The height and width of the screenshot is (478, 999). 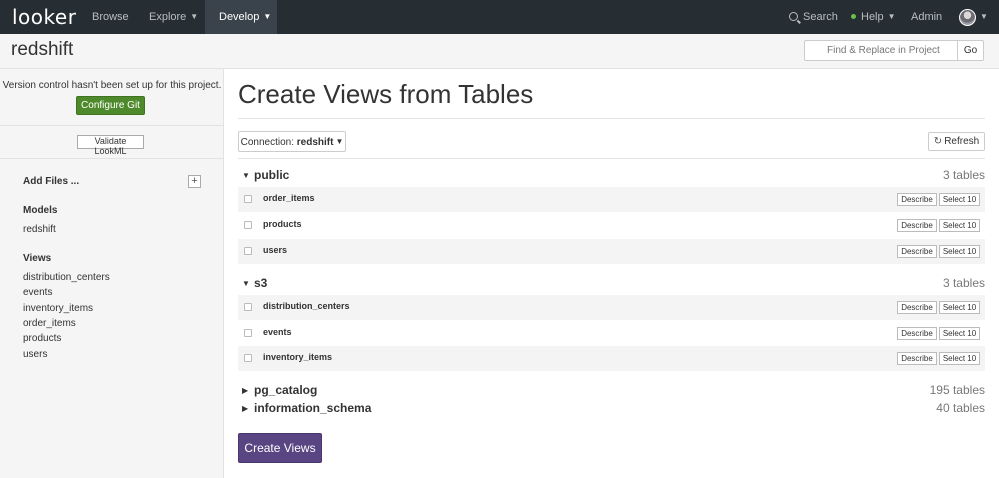 I want to click on refresh-label: Refresh, so click(x=962, y=141).